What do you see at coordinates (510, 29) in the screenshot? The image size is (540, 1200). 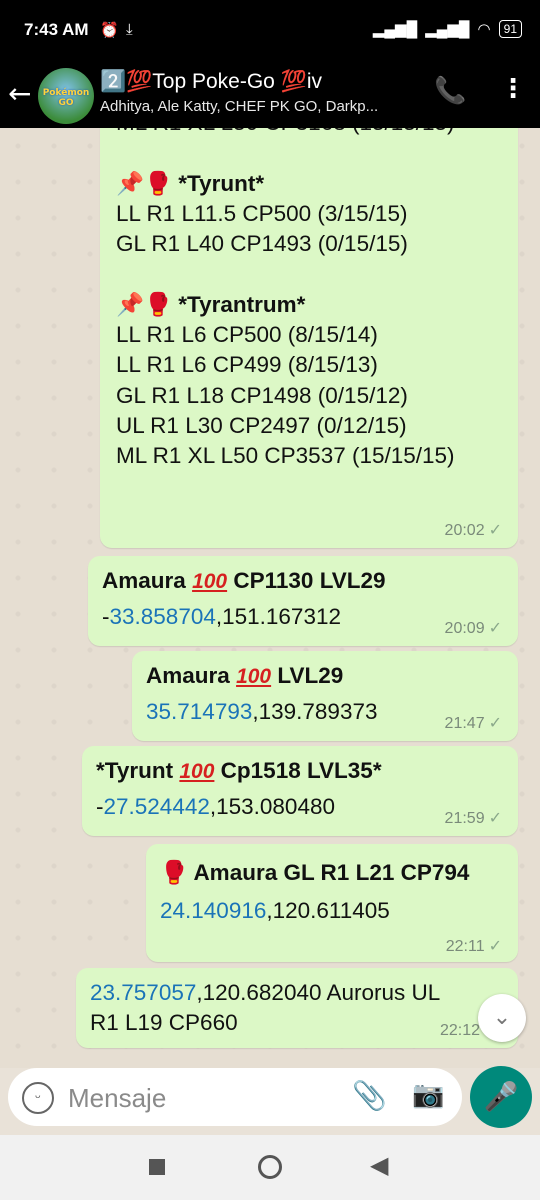 I see `battery-icon: 91` at bounding box center [510, 29].